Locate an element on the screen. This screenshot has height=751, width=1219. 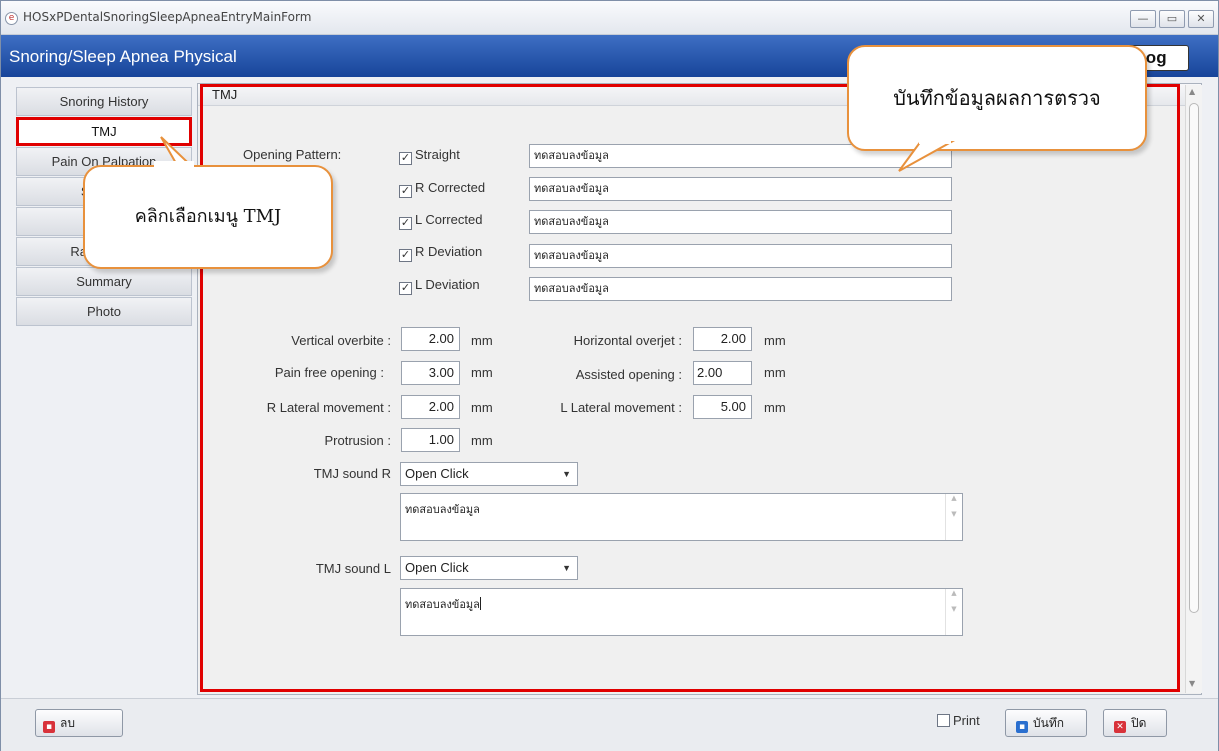
close-label: ปิด is located at coordinates (1139, 723).